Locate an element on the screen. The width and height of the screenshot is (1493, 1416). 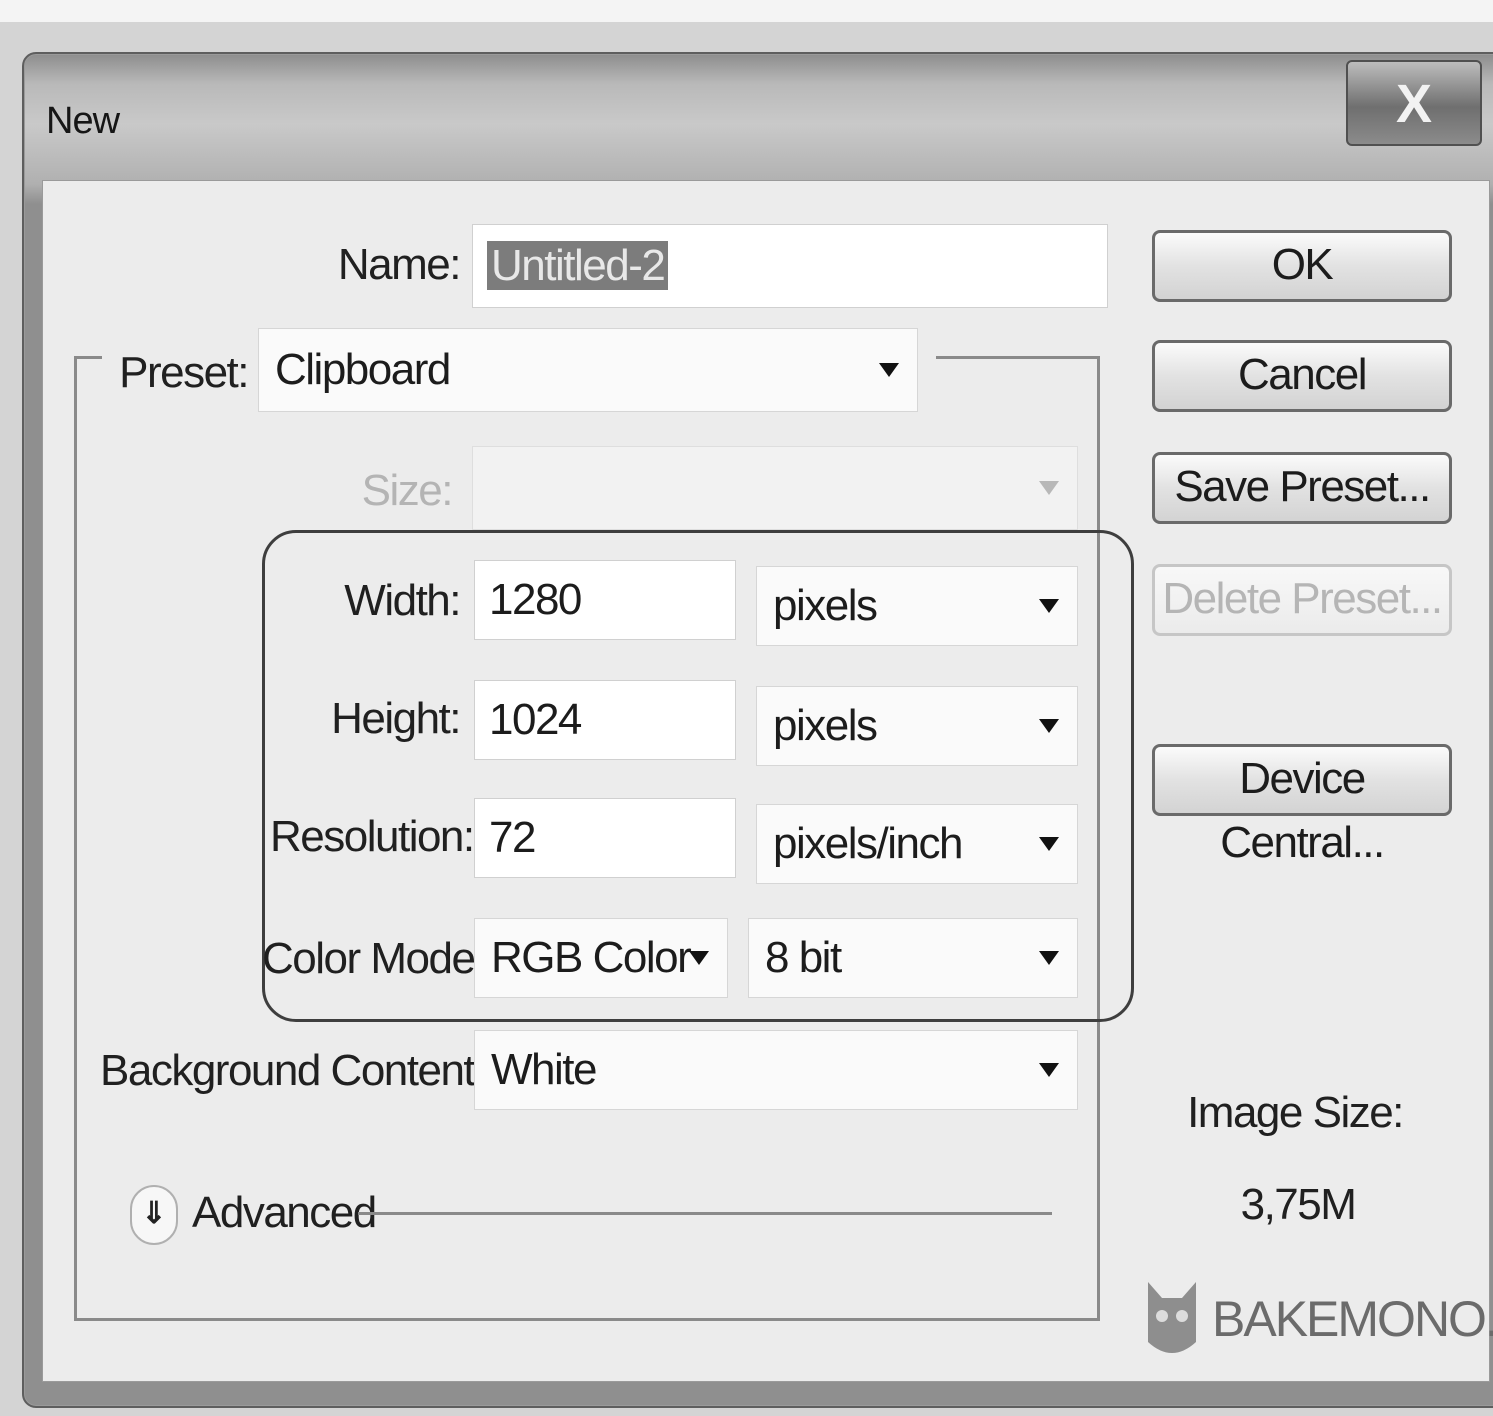
name-input: Untitled-2 is located at coordinates (790, 266).